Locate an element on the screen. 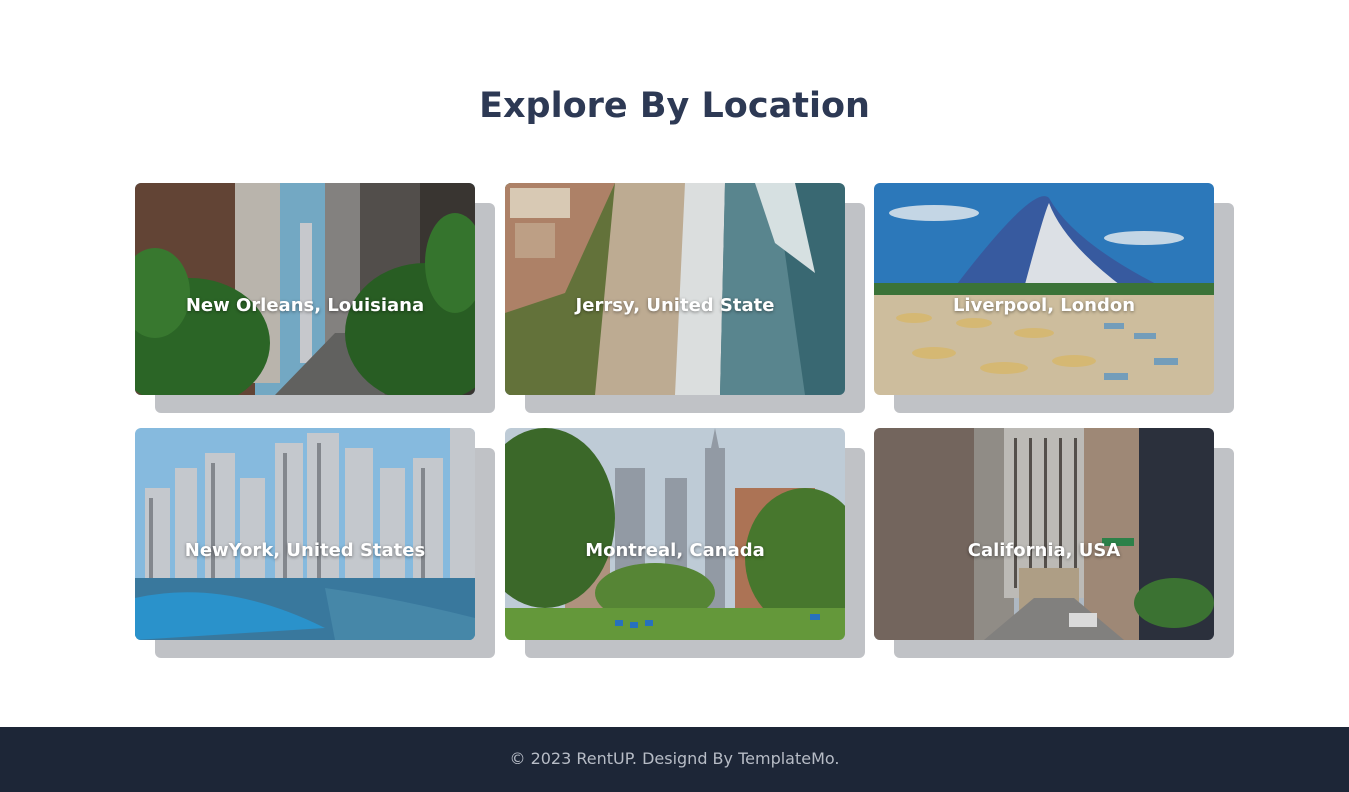  location-card-montreal: Montreal, Canada is located at coordinates (685, 543).